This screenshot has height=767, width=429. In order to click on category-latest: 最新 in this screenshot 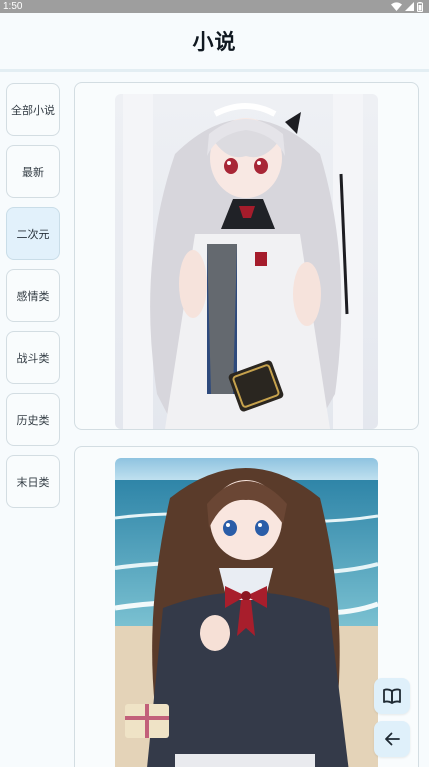, I will do `click(33, 171)`.